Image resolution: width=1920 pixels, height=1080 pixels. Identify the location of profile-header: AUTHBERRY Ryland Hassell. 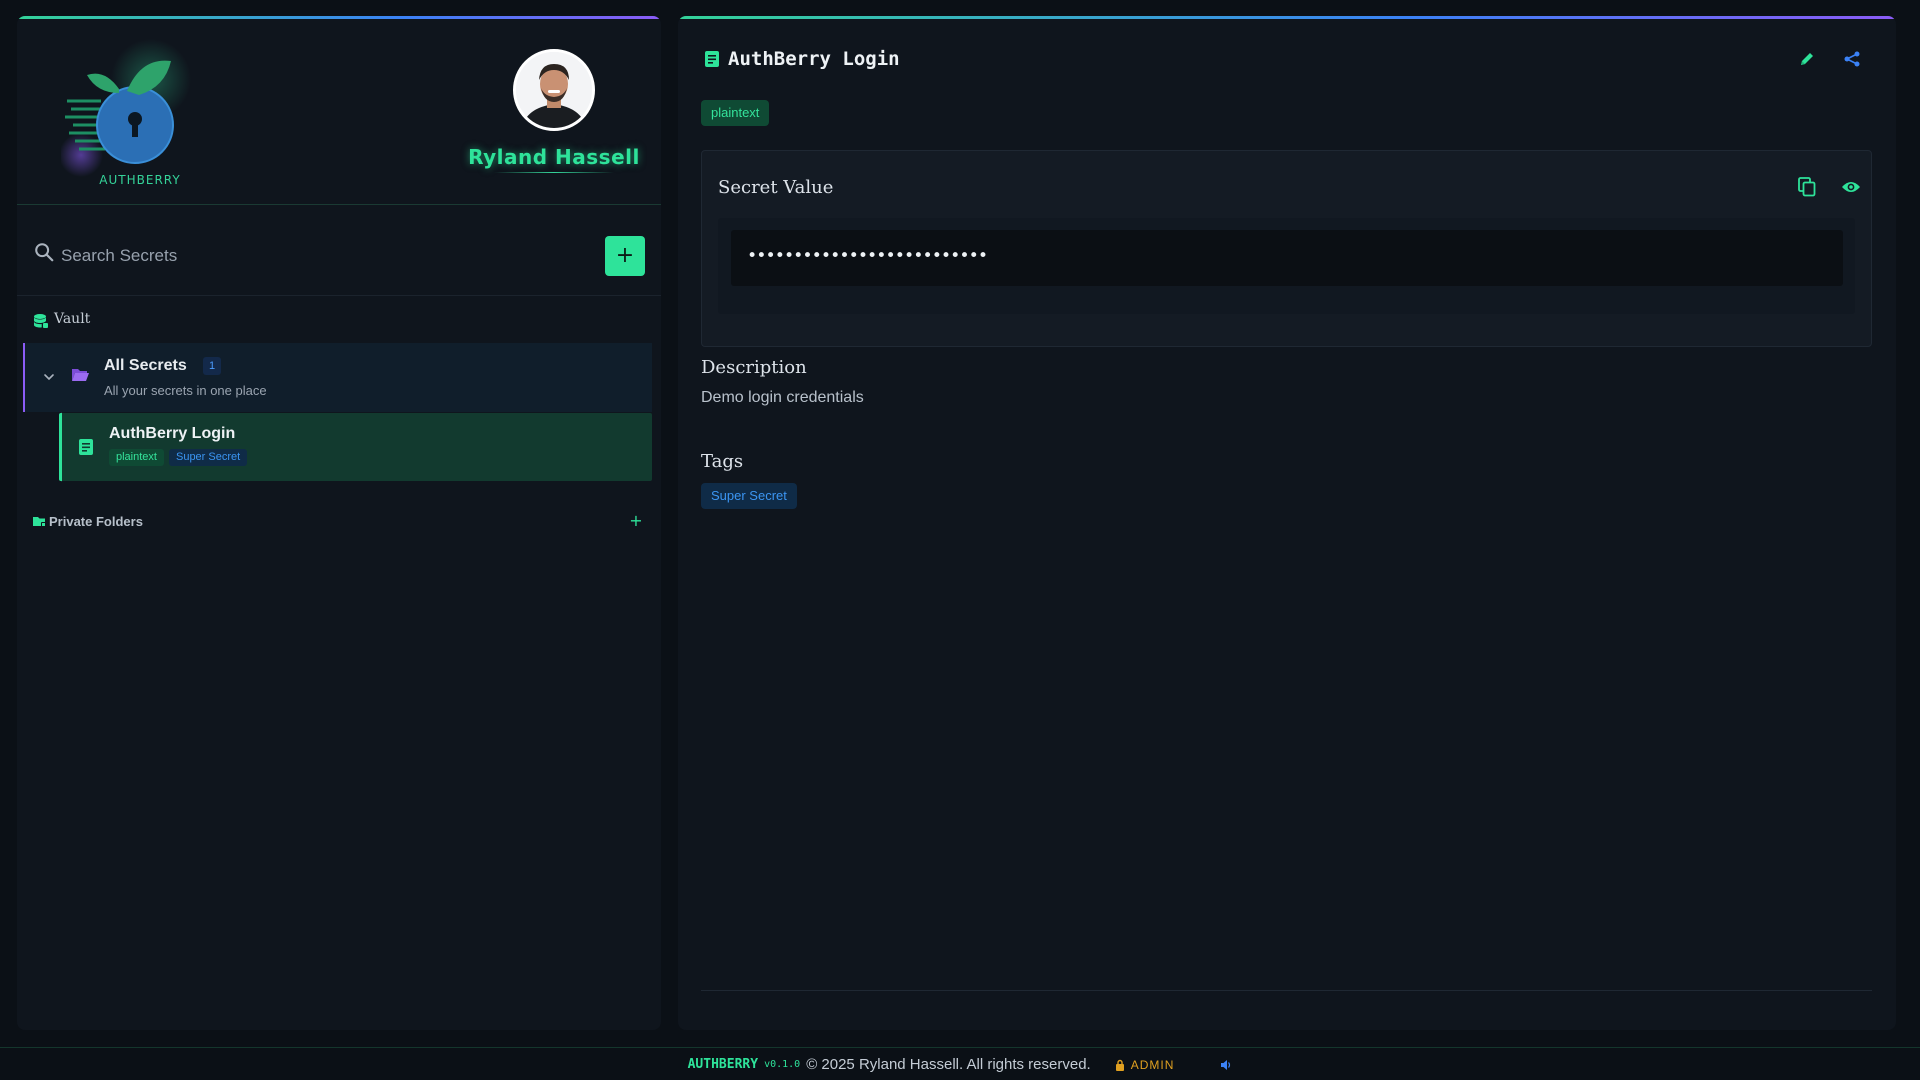
(339, 112).